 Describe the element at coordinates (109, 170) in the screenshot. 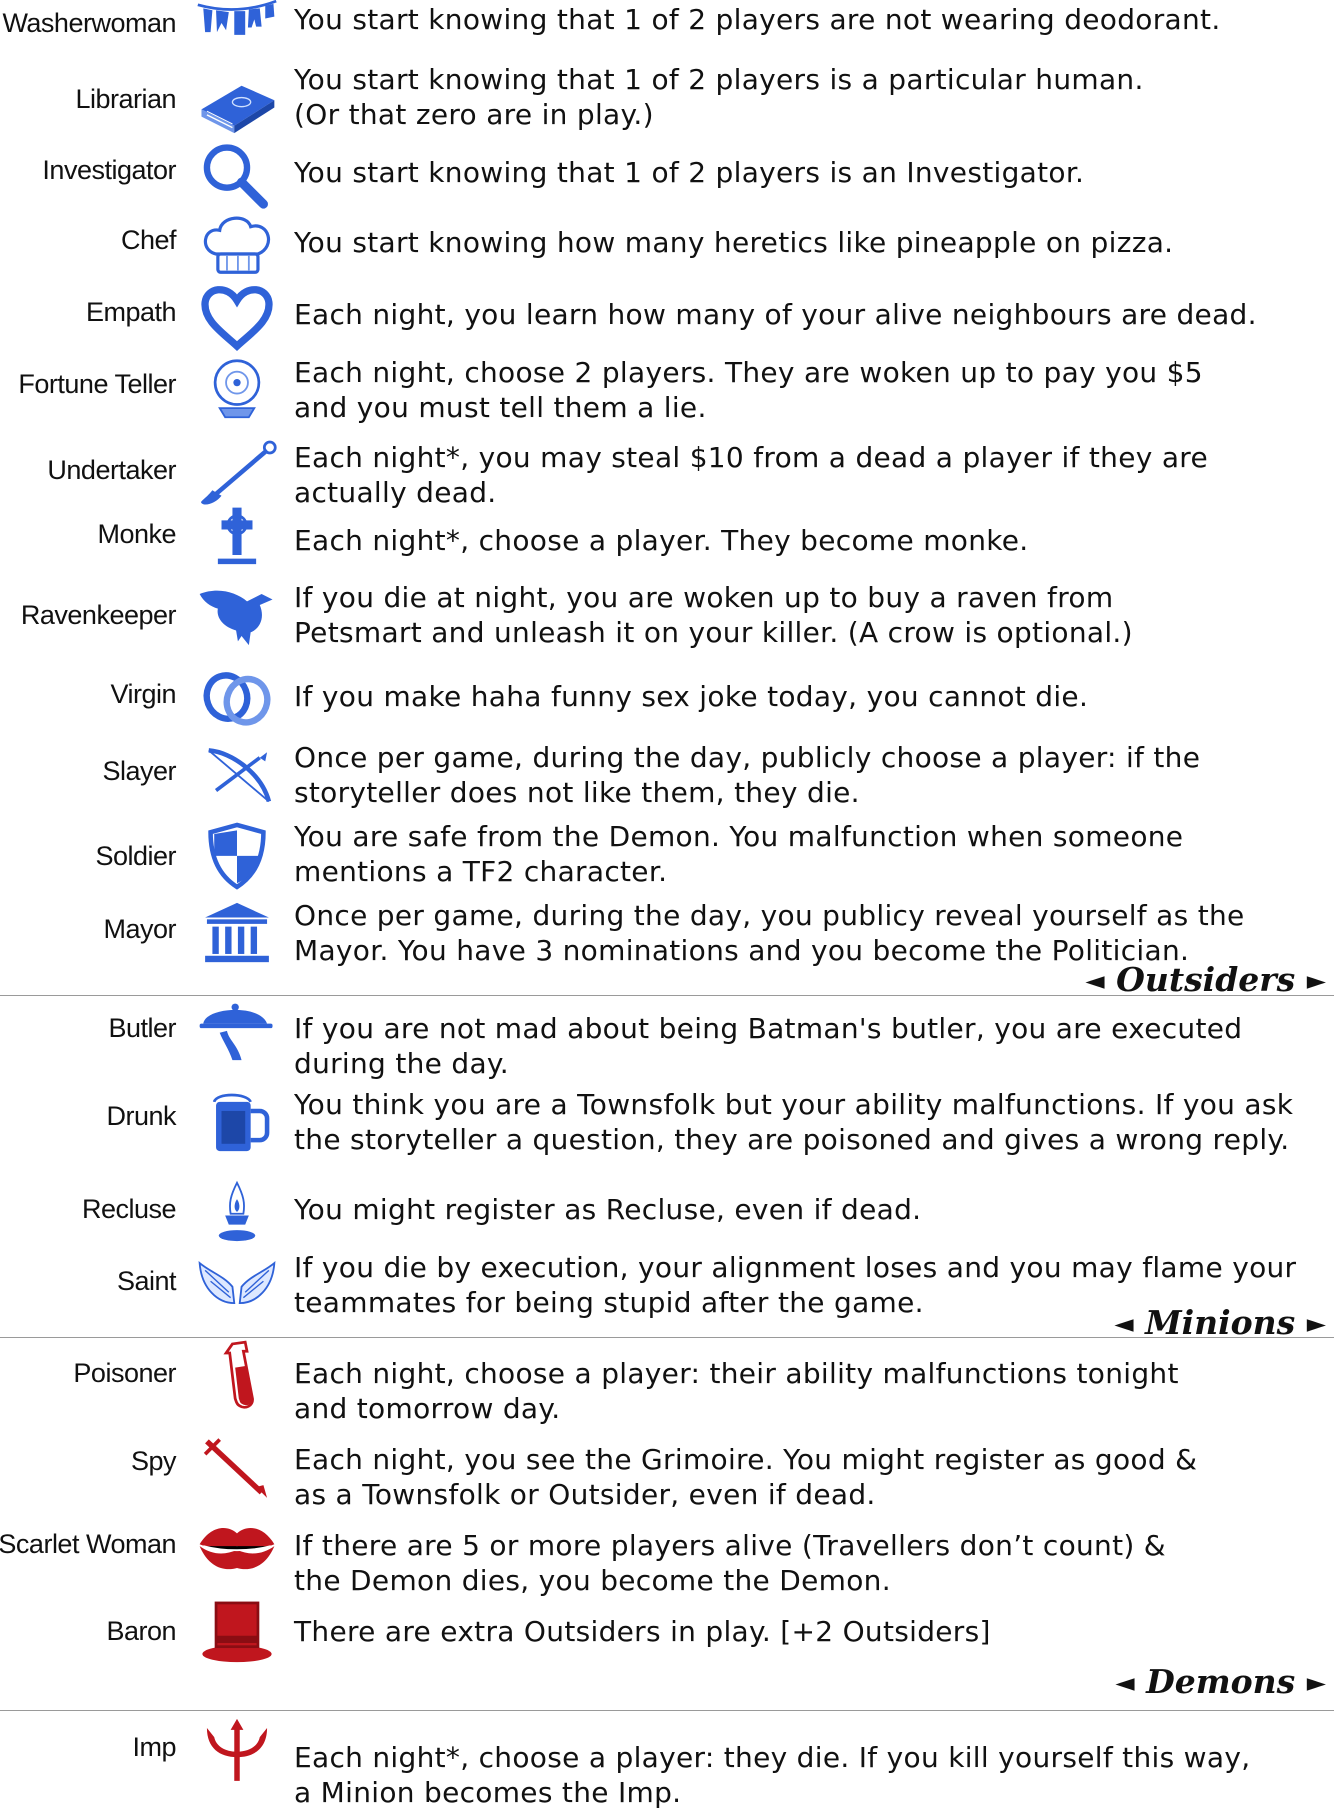

I see `character-name: Investigator` at that location.